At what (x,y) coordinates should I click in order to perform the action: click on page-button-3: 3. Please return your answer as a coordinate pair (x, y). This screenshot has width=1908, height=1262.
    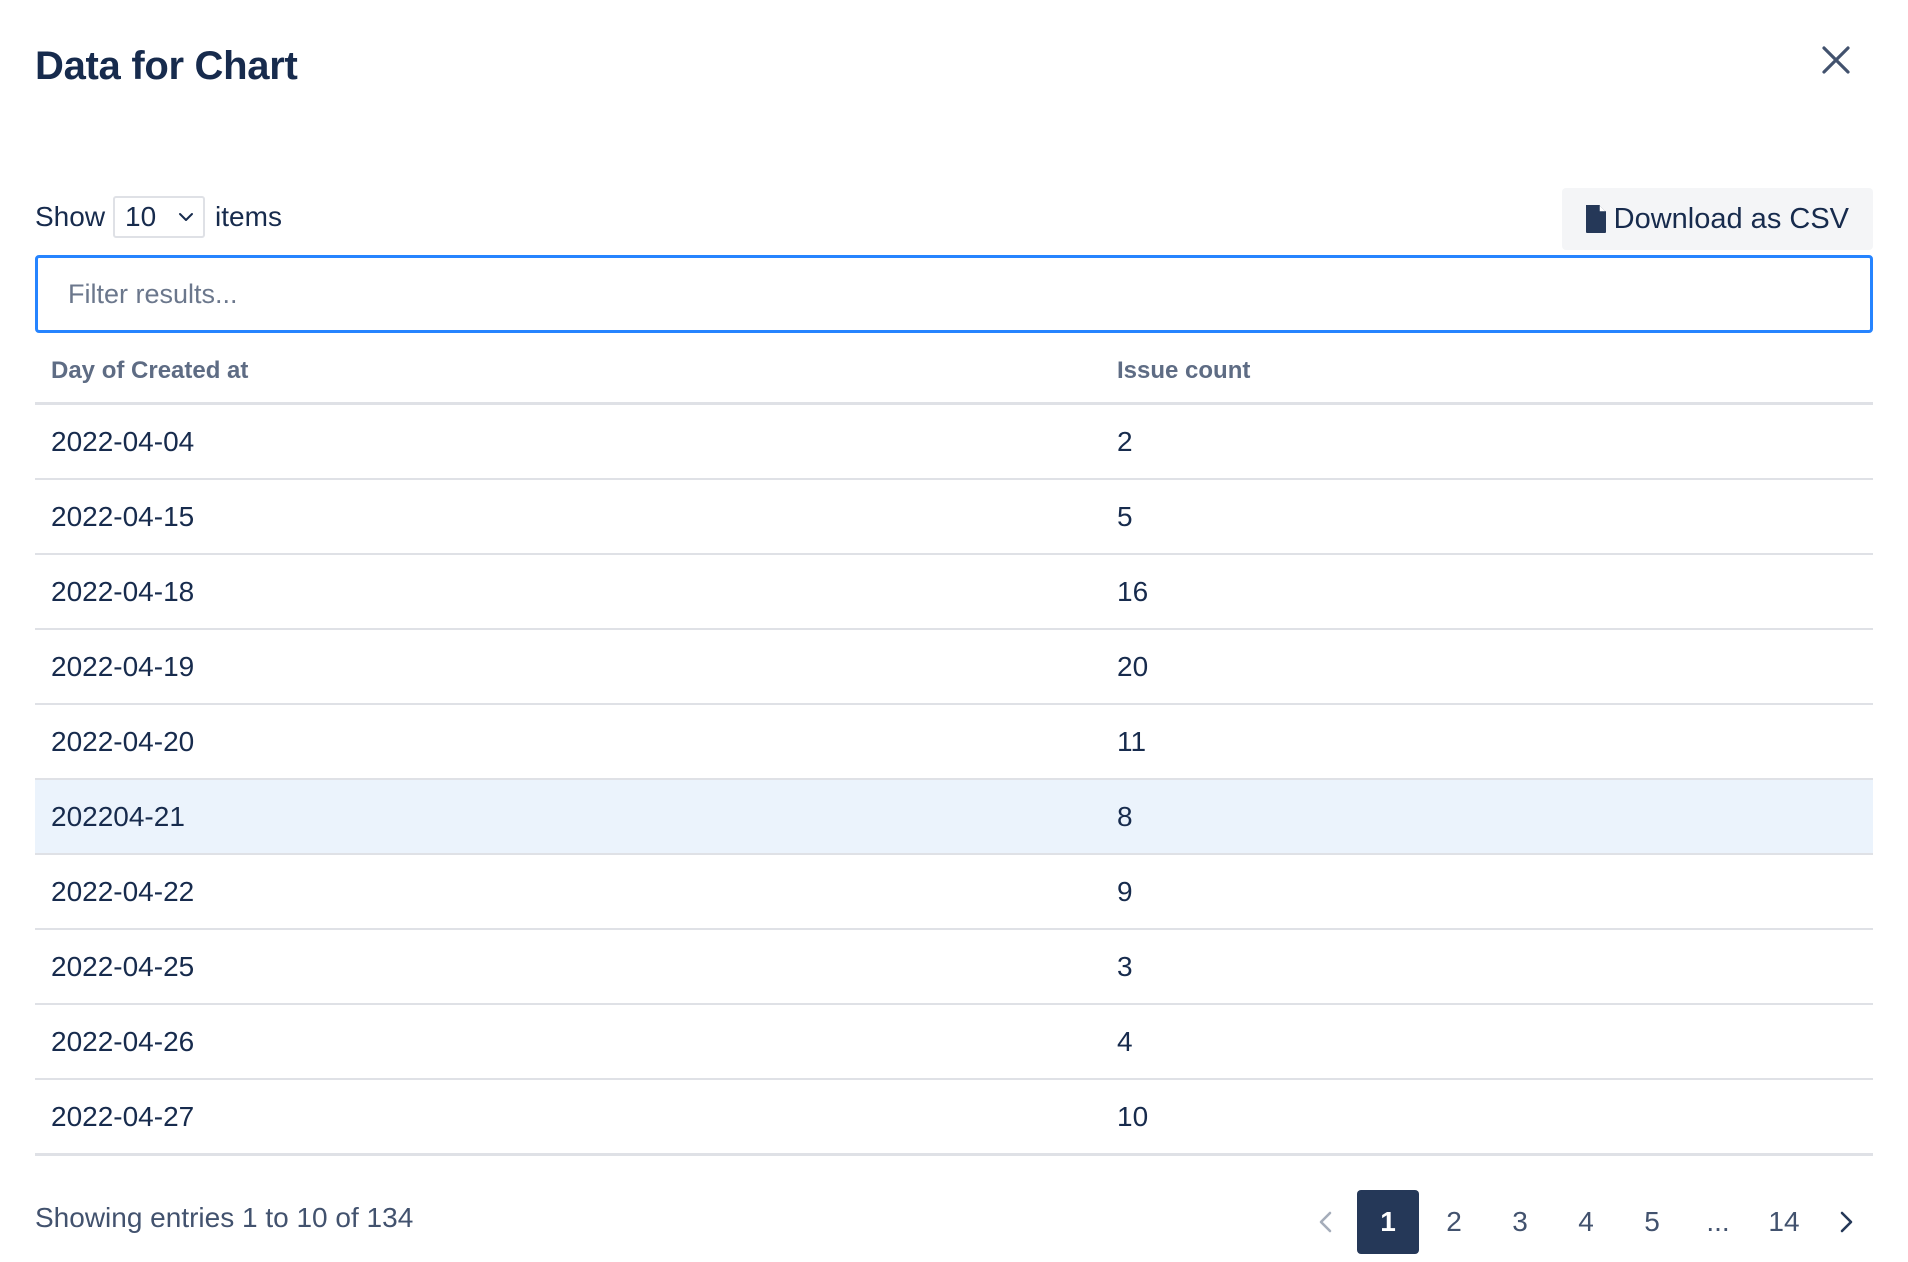
    Looking at the image, I should click on (1520, 1222).